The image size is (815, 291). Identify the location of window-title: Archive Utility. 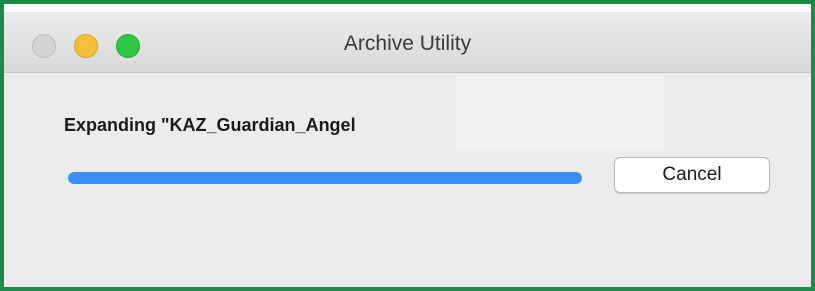
(407, 43).